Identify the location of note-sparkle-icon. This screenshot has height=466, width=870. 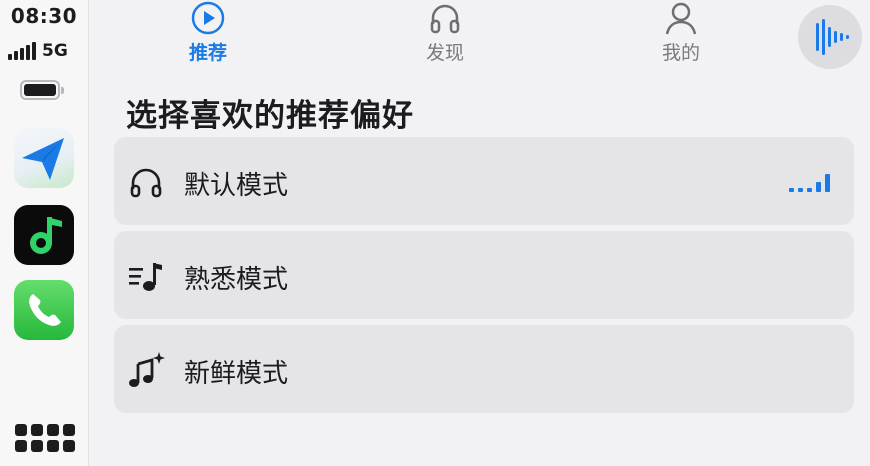
(147, 369).